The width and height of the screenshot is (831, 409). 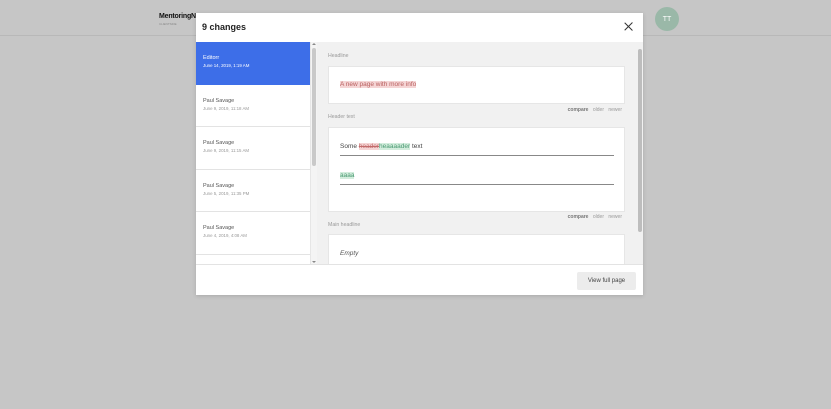 What do you see at coordinates (606, 281) in the screenshot?
I see `view-full-page-button: View full page` at bounding box center [606, 281].